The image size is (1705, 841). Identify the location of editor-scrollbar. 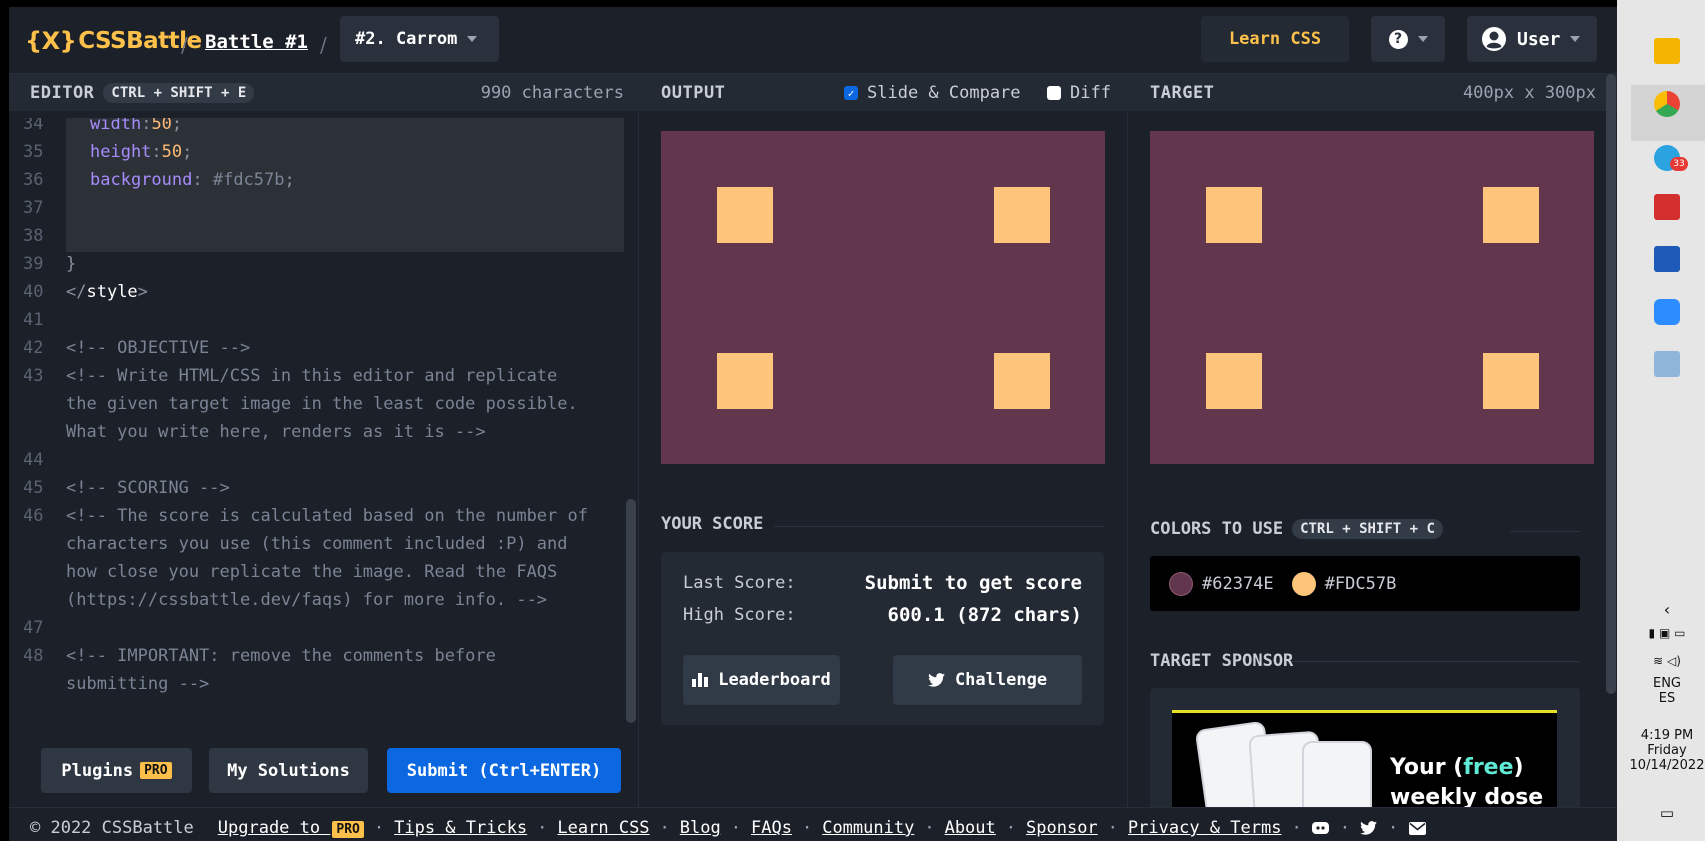
(631, 611).